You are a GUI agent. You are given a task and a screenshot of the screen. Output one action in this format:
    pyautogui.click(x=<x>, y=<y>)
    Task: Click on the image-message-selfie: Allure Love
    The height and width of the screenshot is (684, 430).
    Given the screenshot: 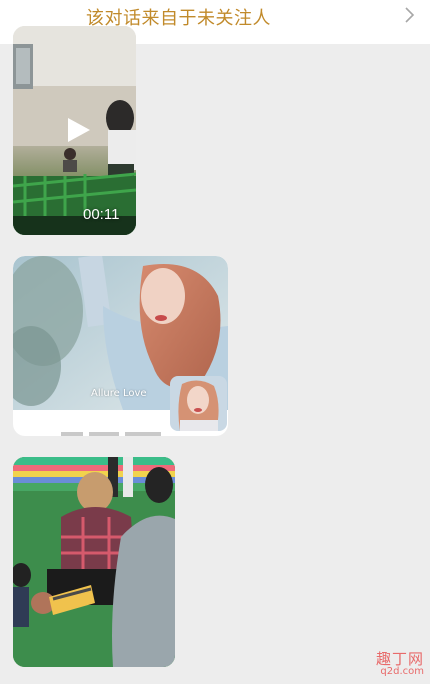 What is the action you would take?
    pyautogui.click(x=120, y=346)
    